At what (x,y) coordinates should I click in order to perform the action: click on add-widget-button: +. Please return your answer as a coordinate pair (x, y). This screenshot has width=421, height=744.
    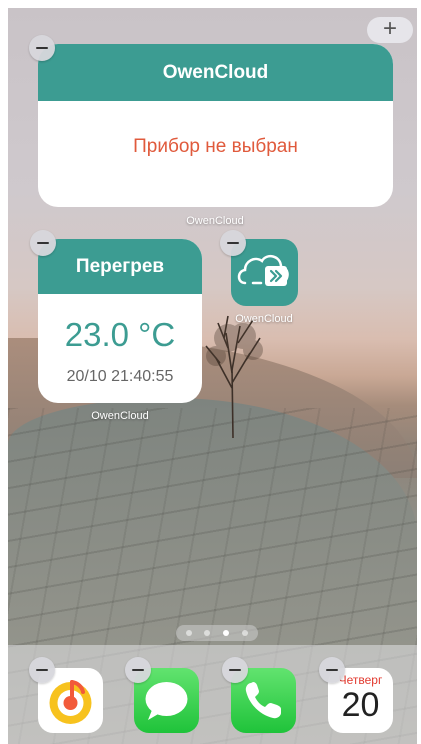
    Looking at the image, I should click on (390, 30).